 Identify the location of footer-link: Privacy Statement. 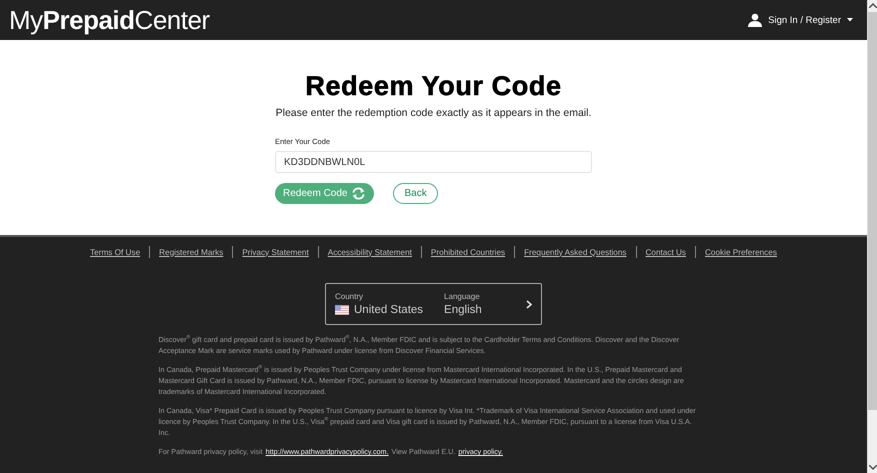
(275, 252).